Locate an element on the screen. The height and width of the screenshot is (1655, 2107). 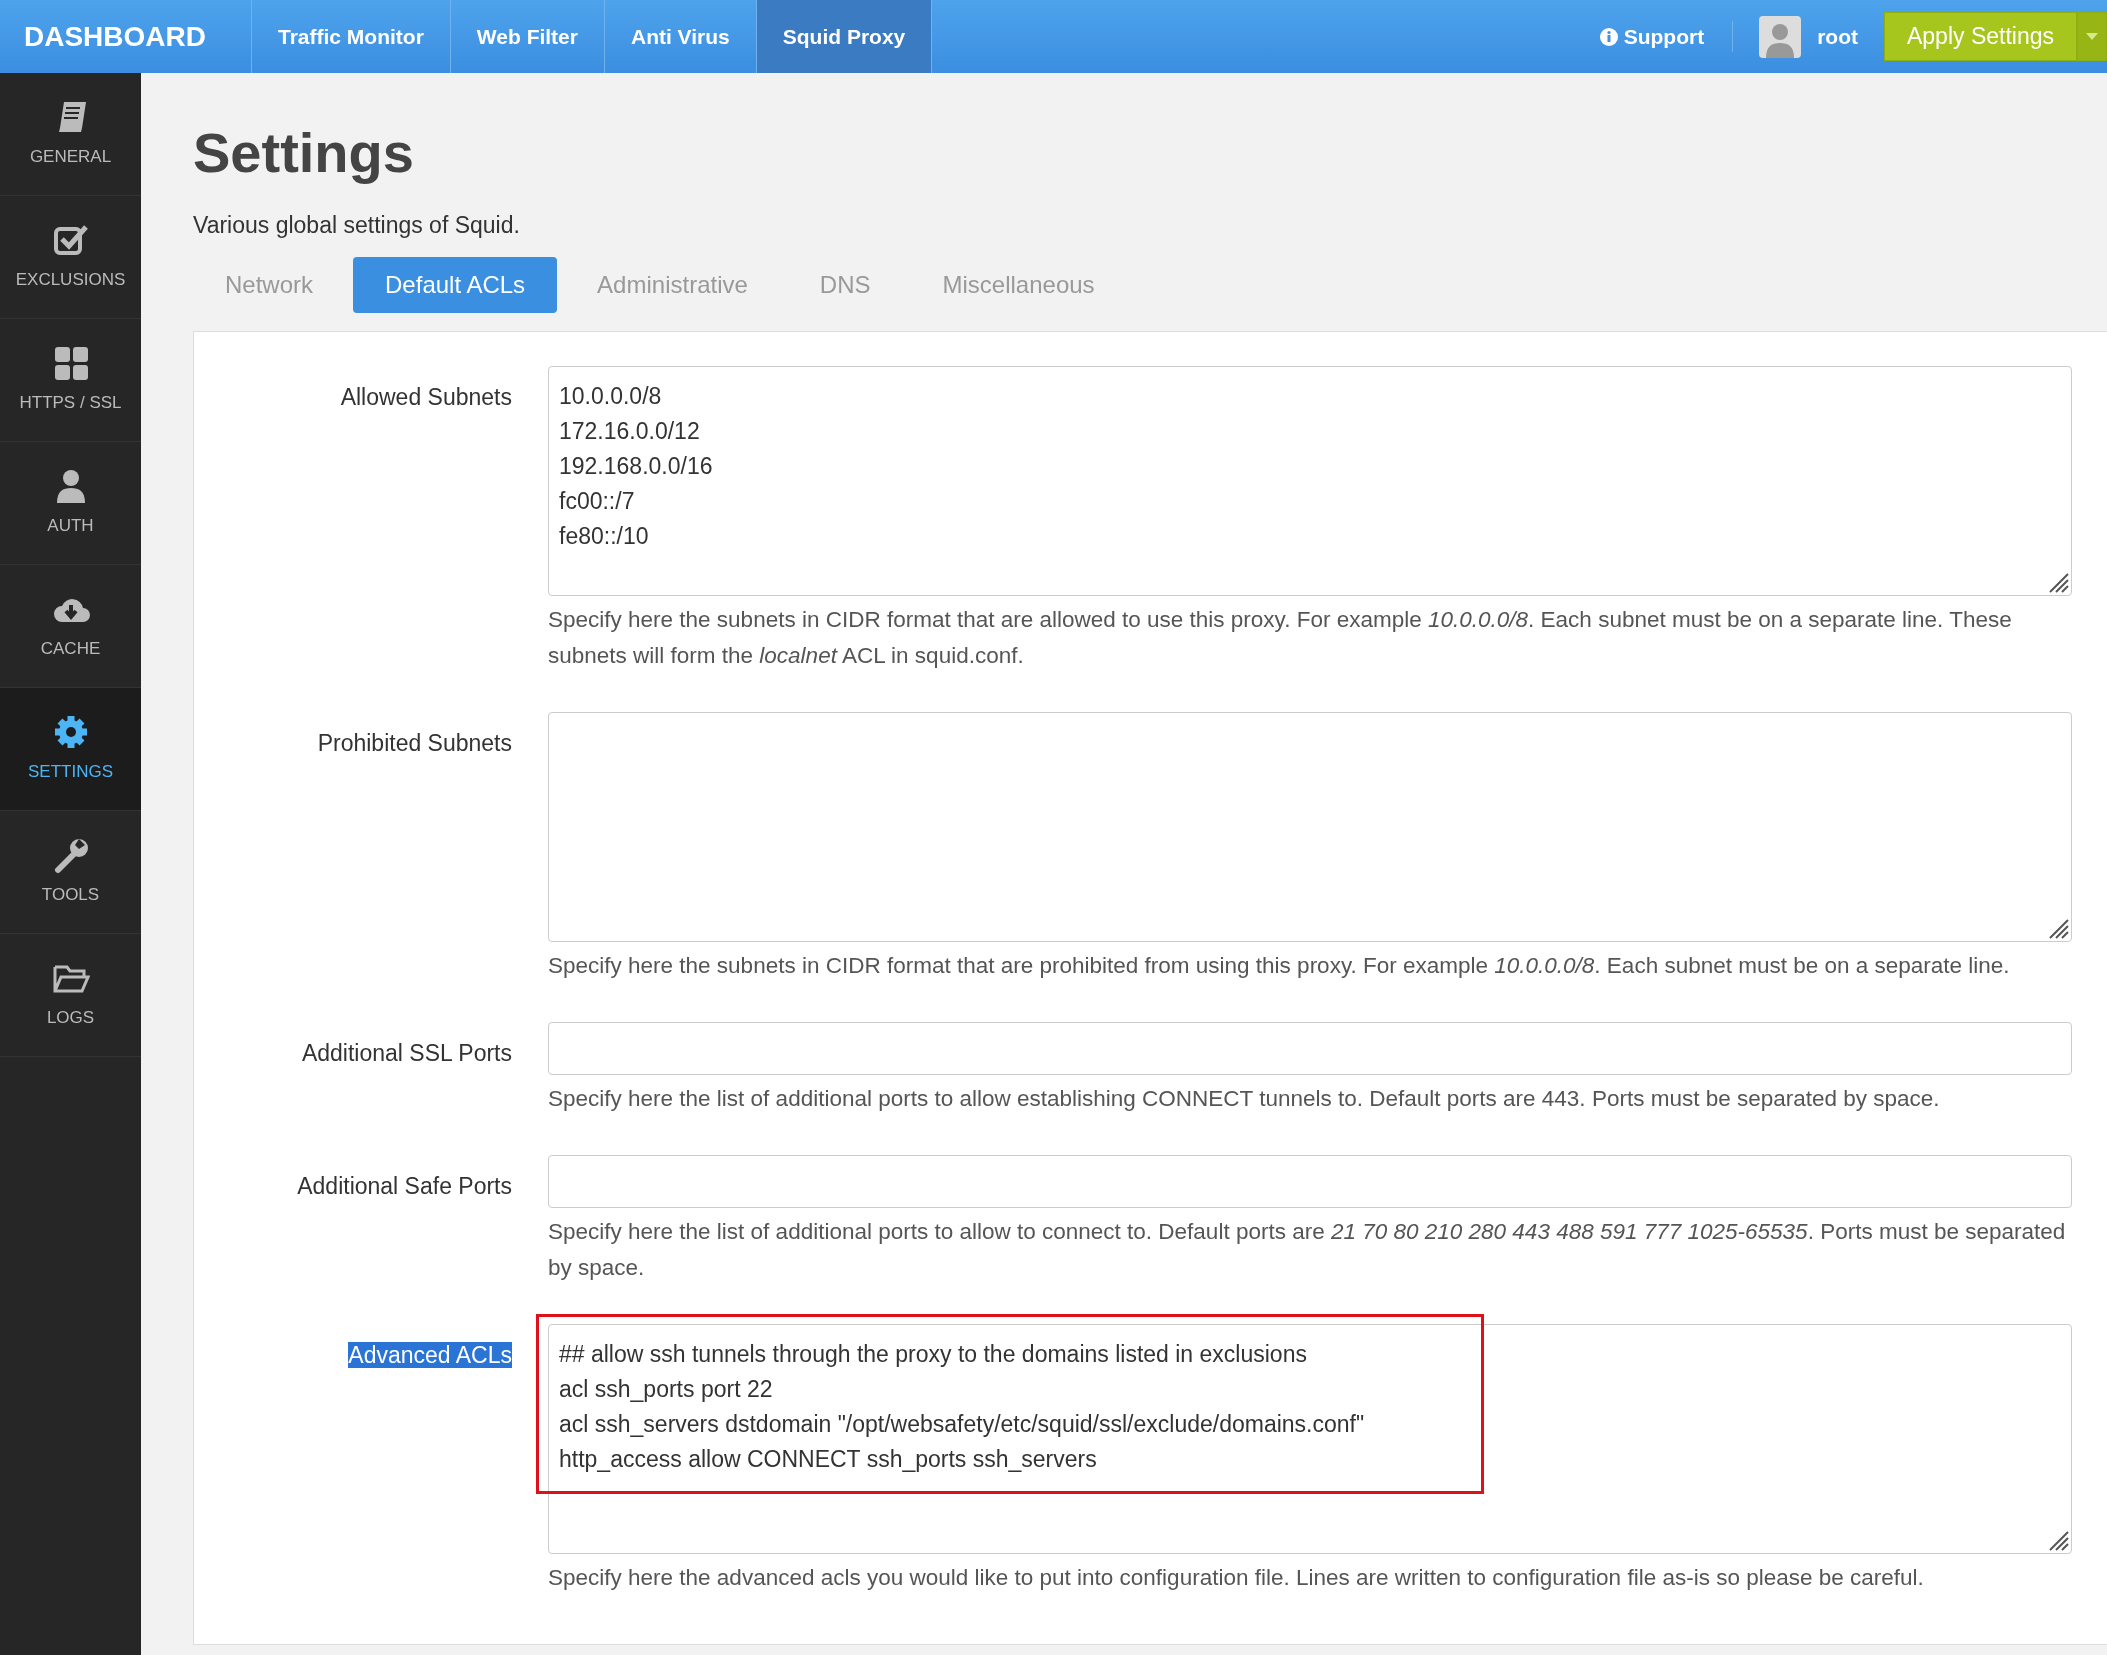
sidebar-item: AUTH is located at coordinates (70, 503).